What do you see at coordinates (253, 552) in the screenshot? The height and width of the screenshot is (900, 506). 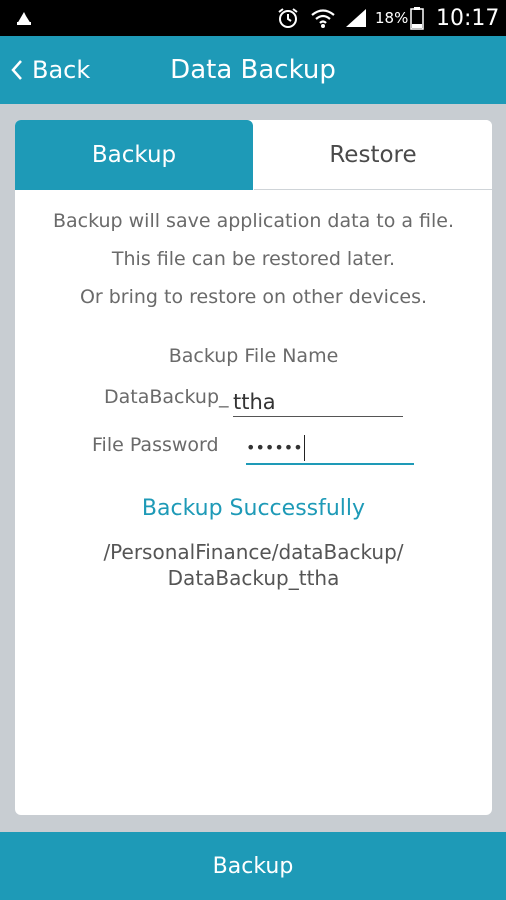 I see `backup-path-line-1: /PersonalFinance/dataBackup/` at bounding box center [253, 552].